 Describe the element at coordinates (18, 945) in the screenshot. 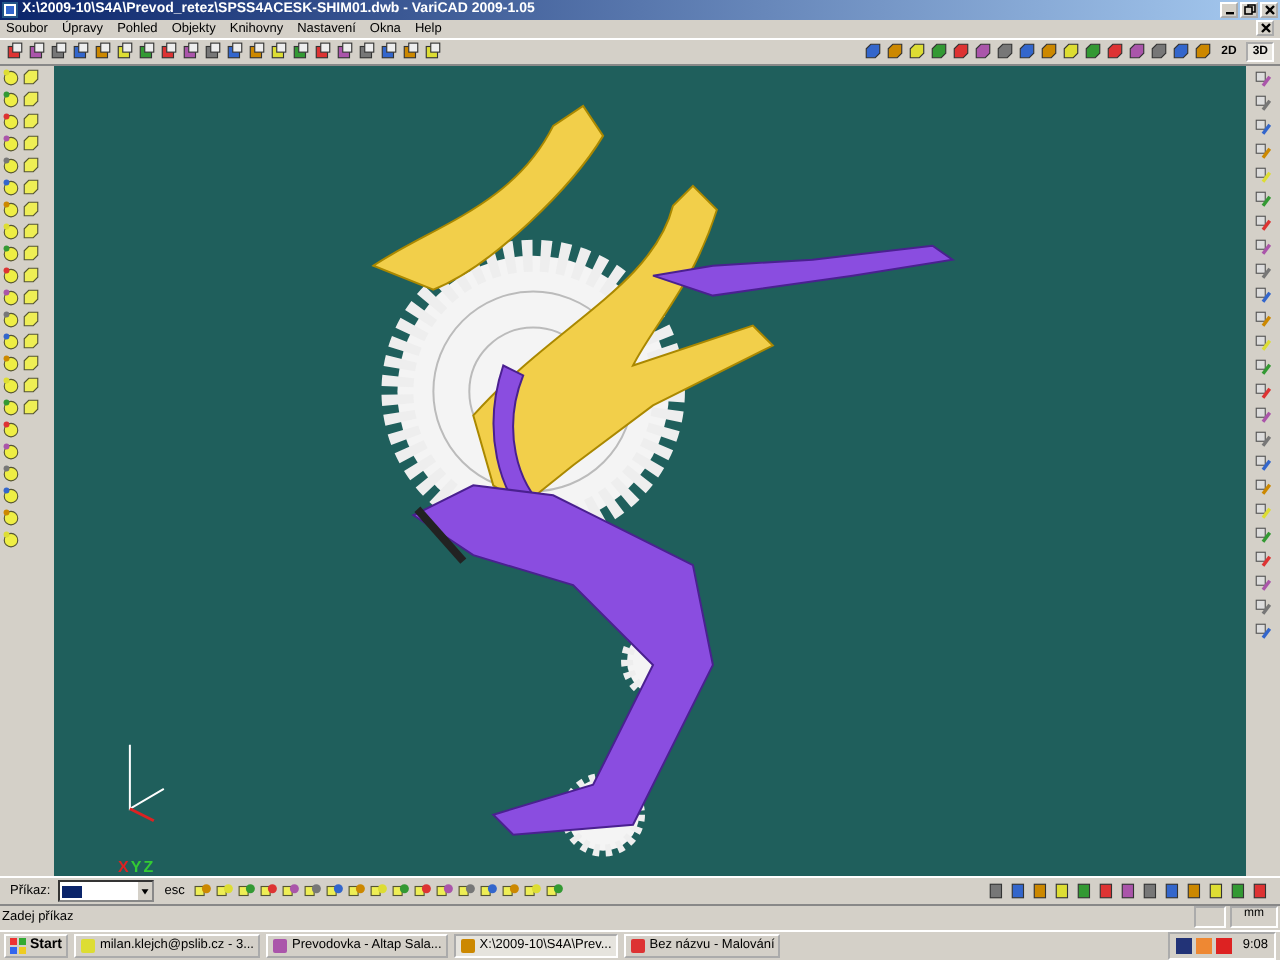

I see `windows-logo-icon` at that location.